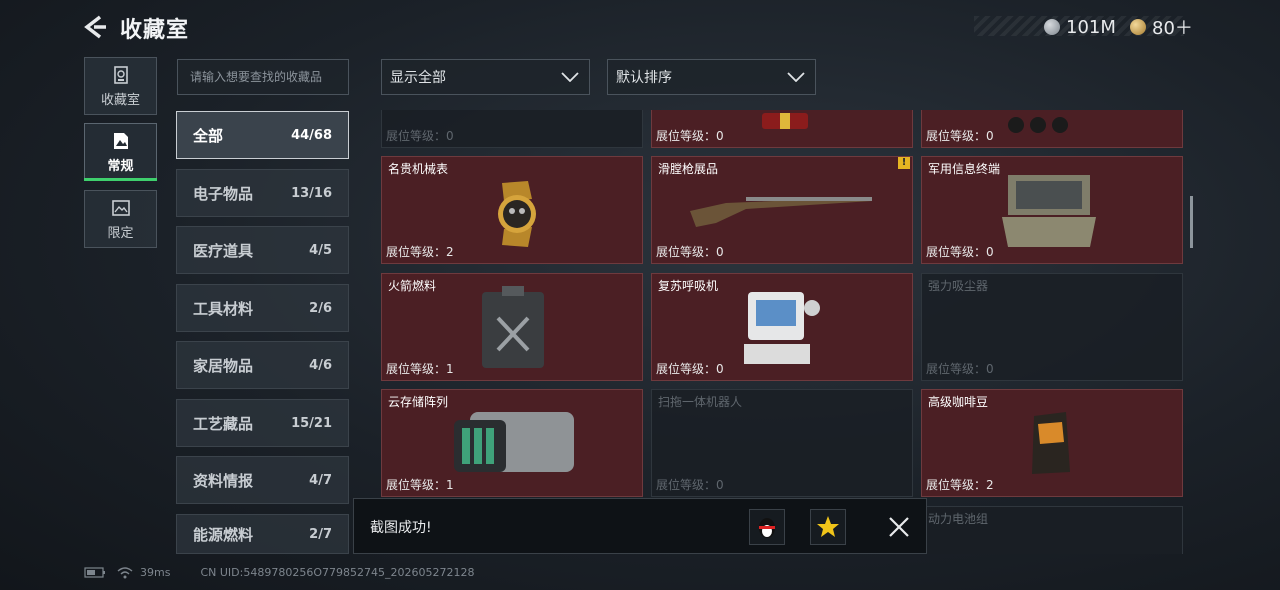  I want to click on item-card: 高级咖啡豆 展位等级：2, so click(1052, 443).